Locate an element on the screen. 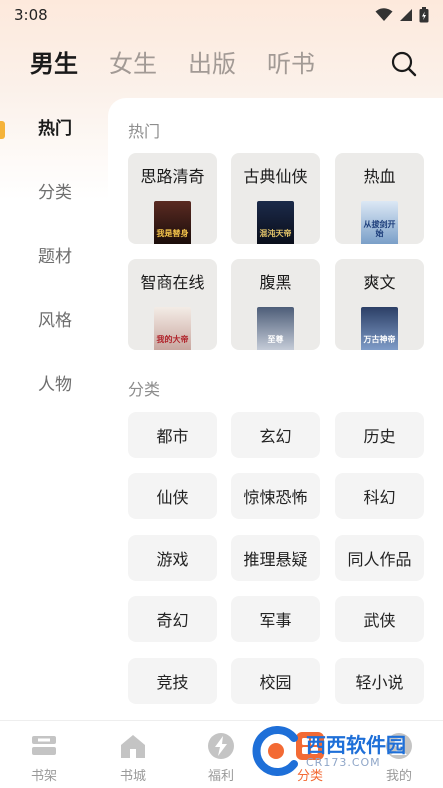 Image resolution: width=443 pixels, height=788 pixels. book-cover-image: 混沌天帝 is located at coordinates (275, 222).